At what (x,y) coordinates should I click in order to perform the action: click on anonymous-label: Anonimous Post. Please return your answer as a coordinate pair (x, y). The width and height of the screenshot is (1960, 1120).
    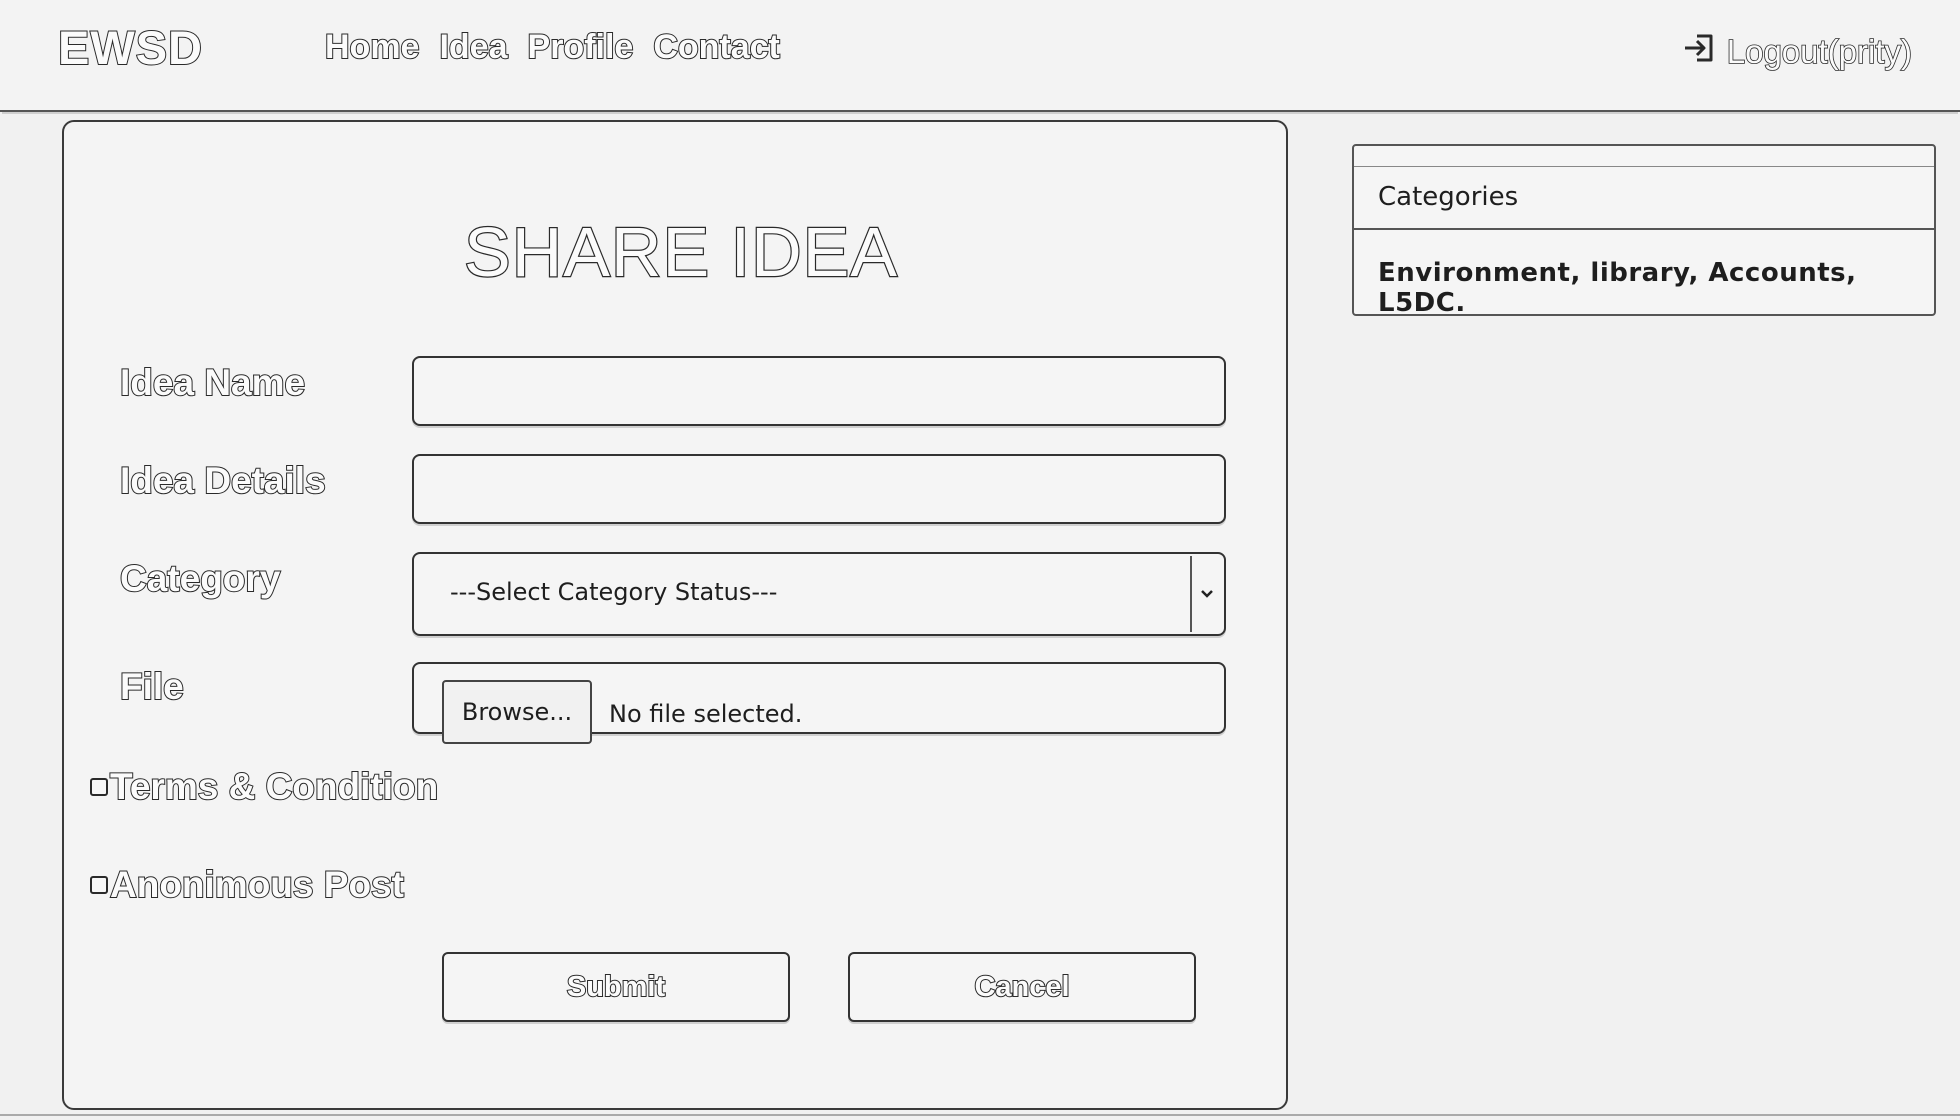
    Looking at the image, I should click on (257, 884).